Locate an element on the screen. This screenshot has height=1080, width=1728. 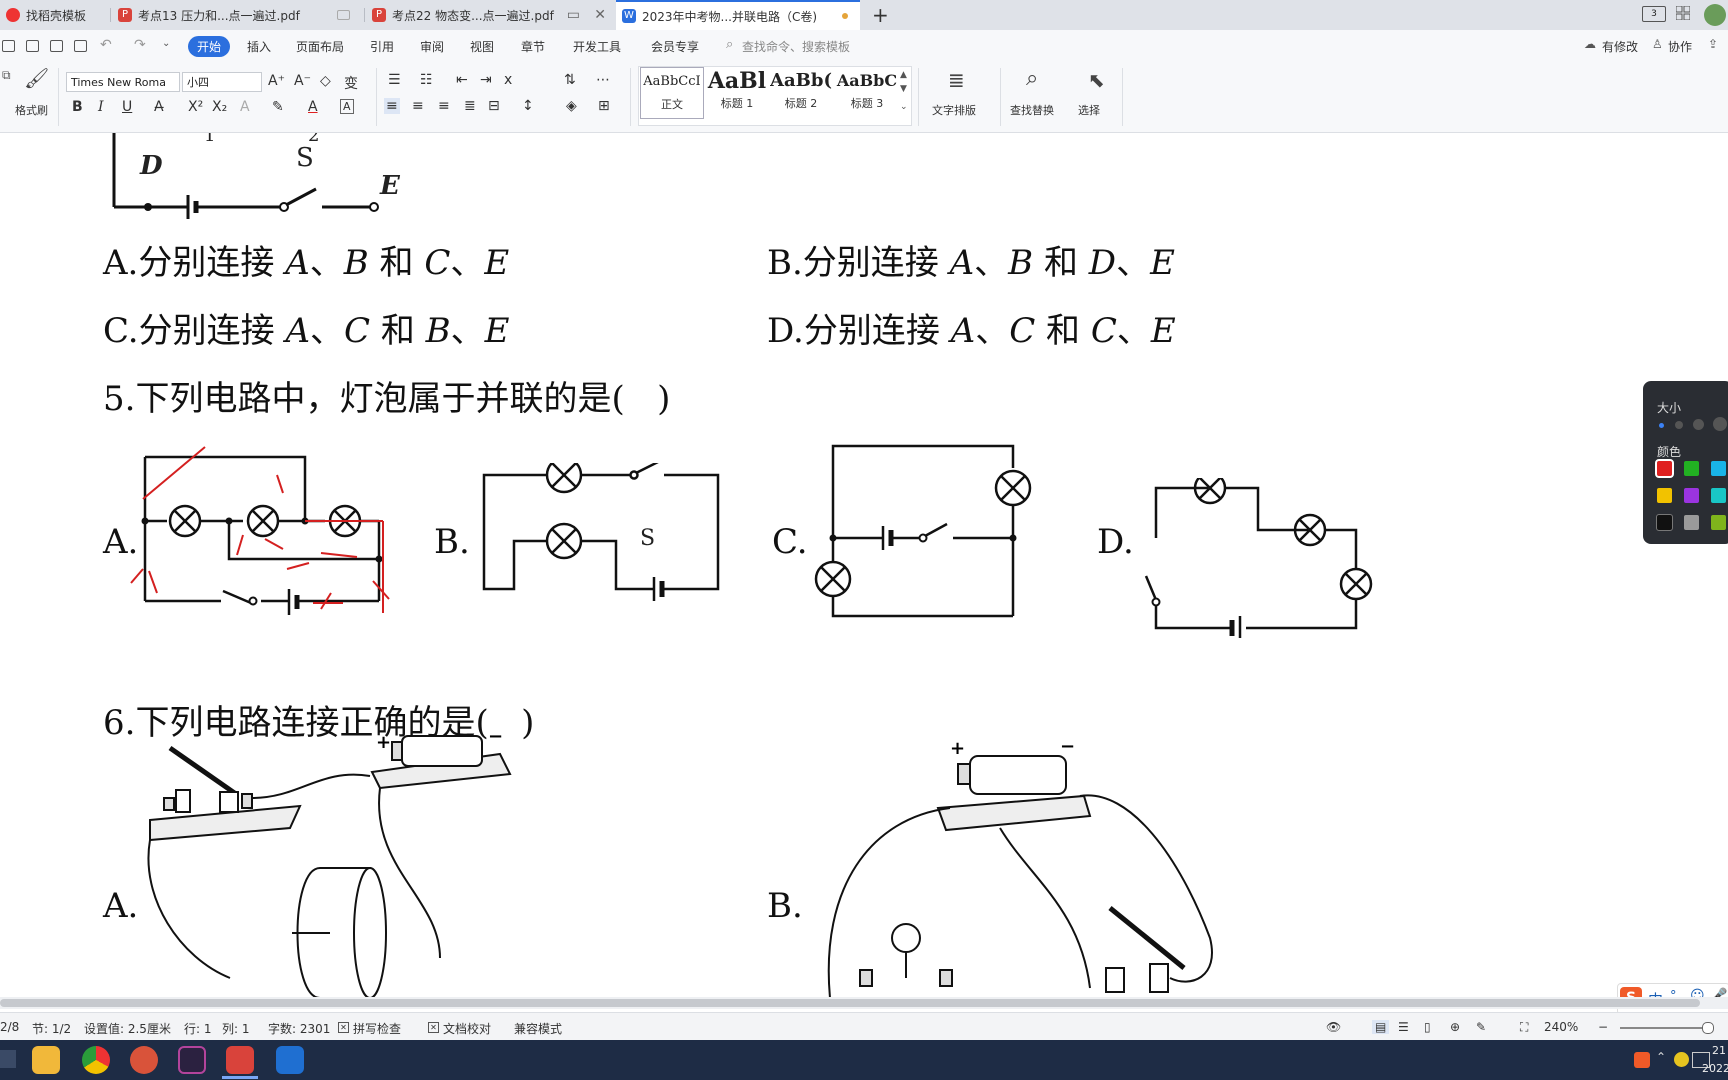
menu-insert: 插入 is located at coordinates (259, 46).